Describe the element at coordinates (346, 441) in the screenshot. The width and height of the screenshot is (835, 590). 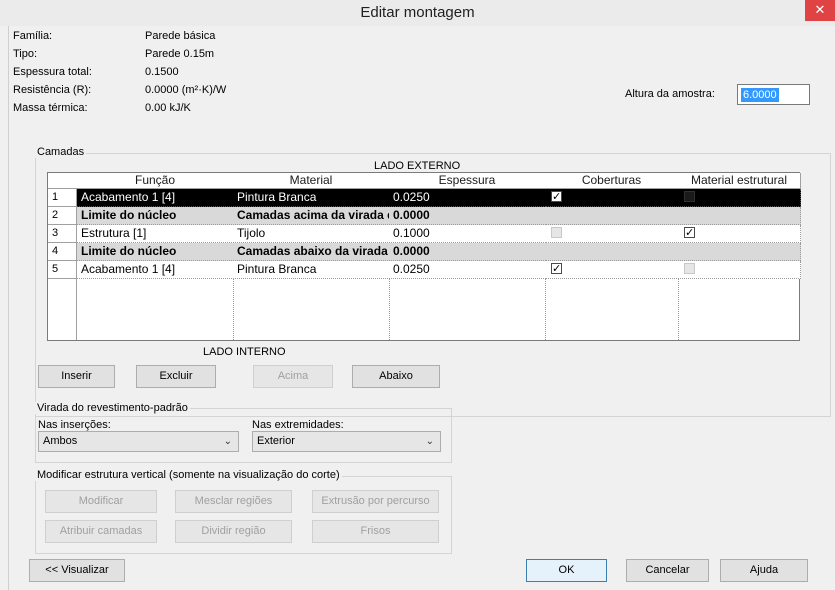
I see `extremidades-select: Exterior ⌄` at that location.